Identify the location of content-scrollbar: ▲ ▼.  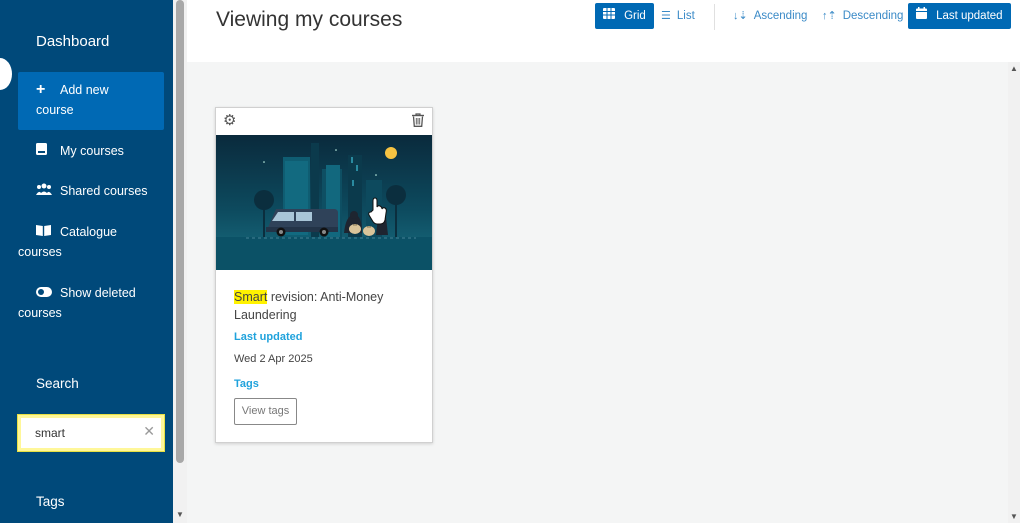
(1014, 292).